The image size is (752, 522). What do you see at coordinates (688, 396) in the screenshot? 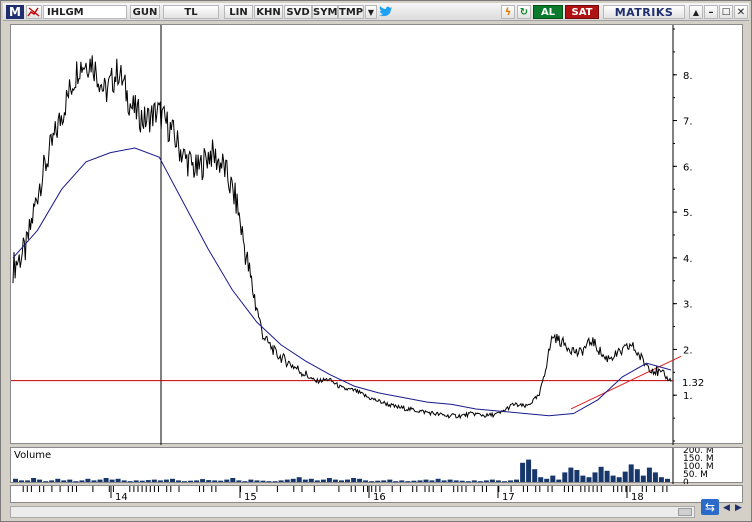
I see `price-axis-tick-label: 1.` at bounding box center [688, 396].